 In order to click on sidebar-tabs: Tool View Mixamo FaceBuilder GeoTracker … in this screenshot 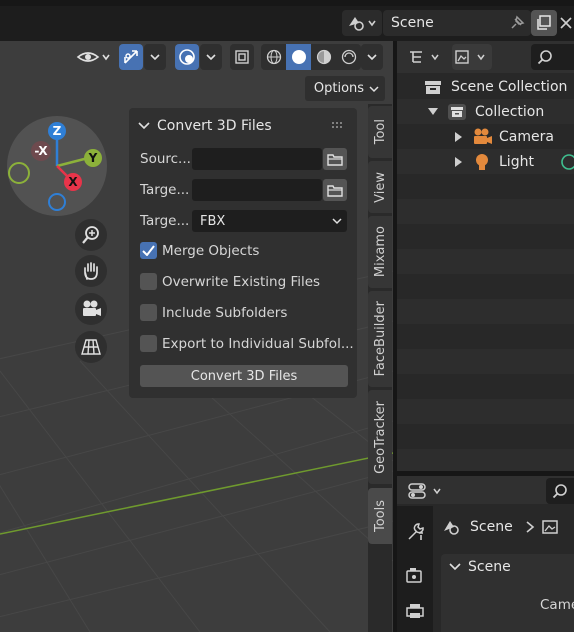, I will do `click(380, 368)`.